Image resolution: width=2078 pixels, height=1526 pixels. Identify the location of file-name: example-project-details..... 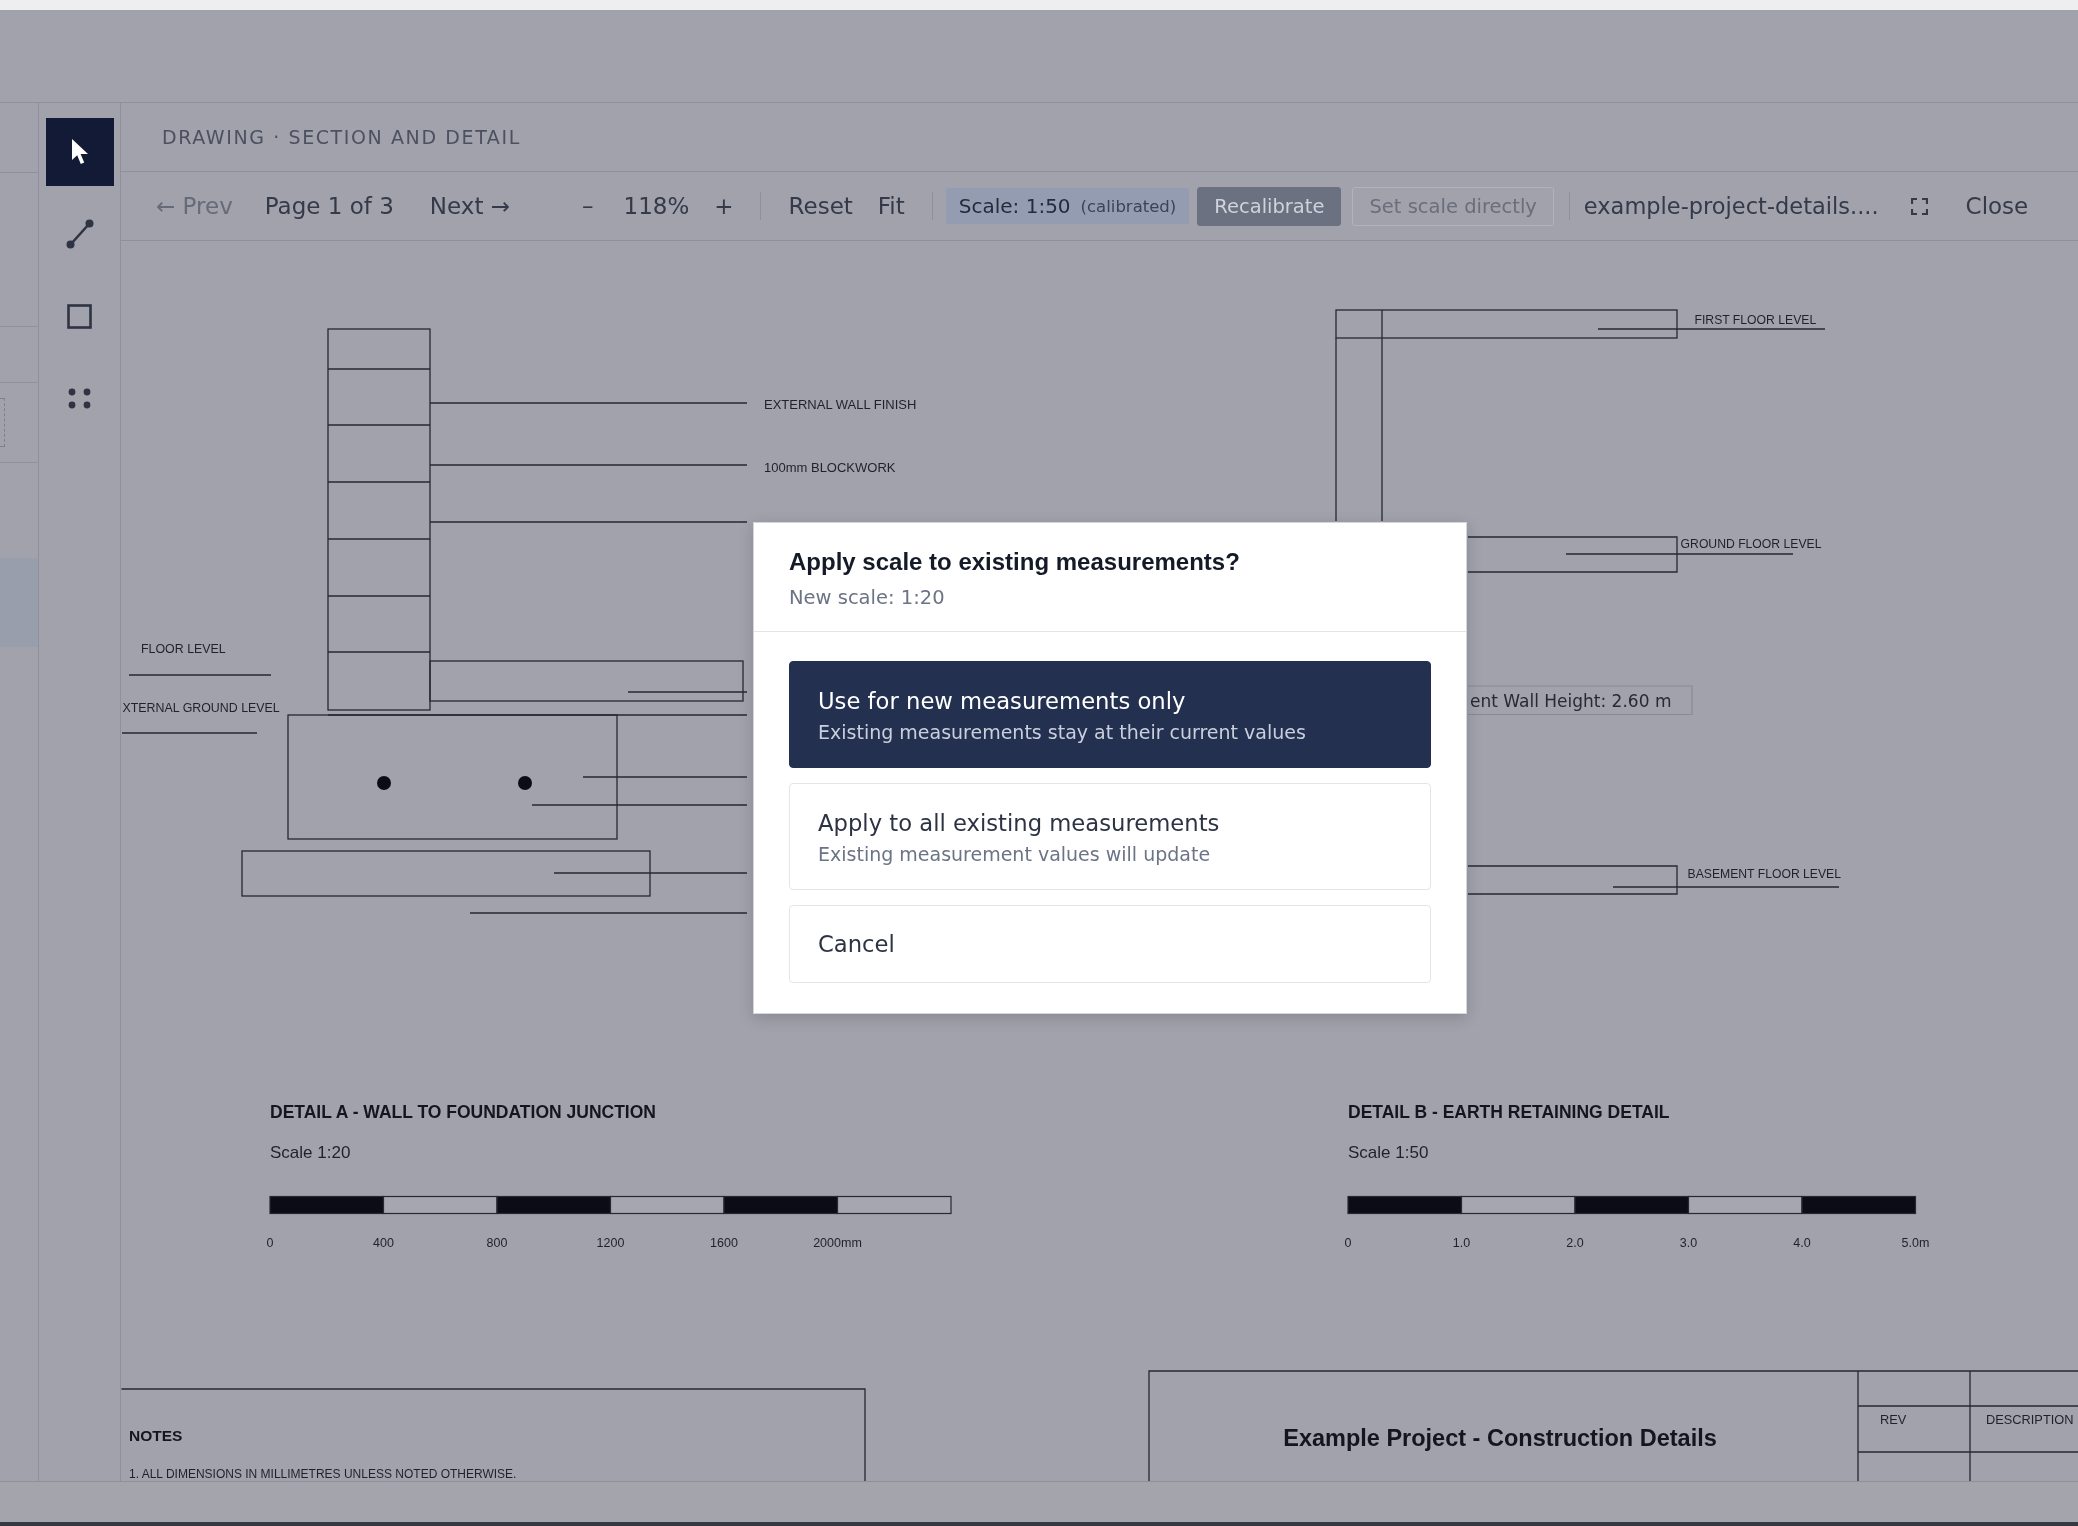
(1731, 206).